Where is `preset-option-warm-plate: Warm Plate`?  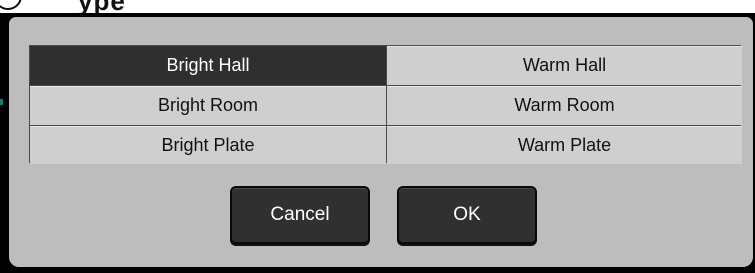
preset-option-warm-plate: Warm Plate is located at coordinates (564, 145).